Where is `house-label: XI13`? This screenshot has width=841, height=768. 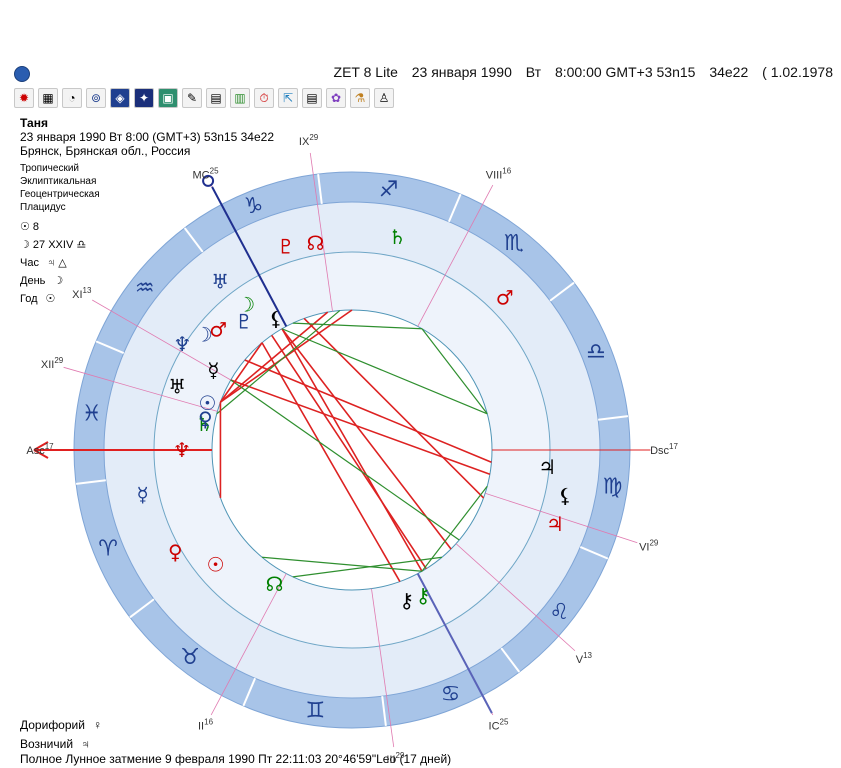 house-label: XI13 is located at coordinates (82, 293).